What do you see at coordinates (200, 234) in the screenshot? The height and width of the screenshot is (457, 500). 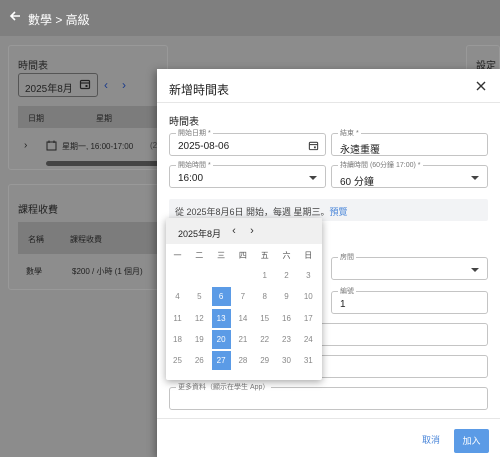 I see `date-picker-month: 2025年8月` at bounding box center [200, 234].